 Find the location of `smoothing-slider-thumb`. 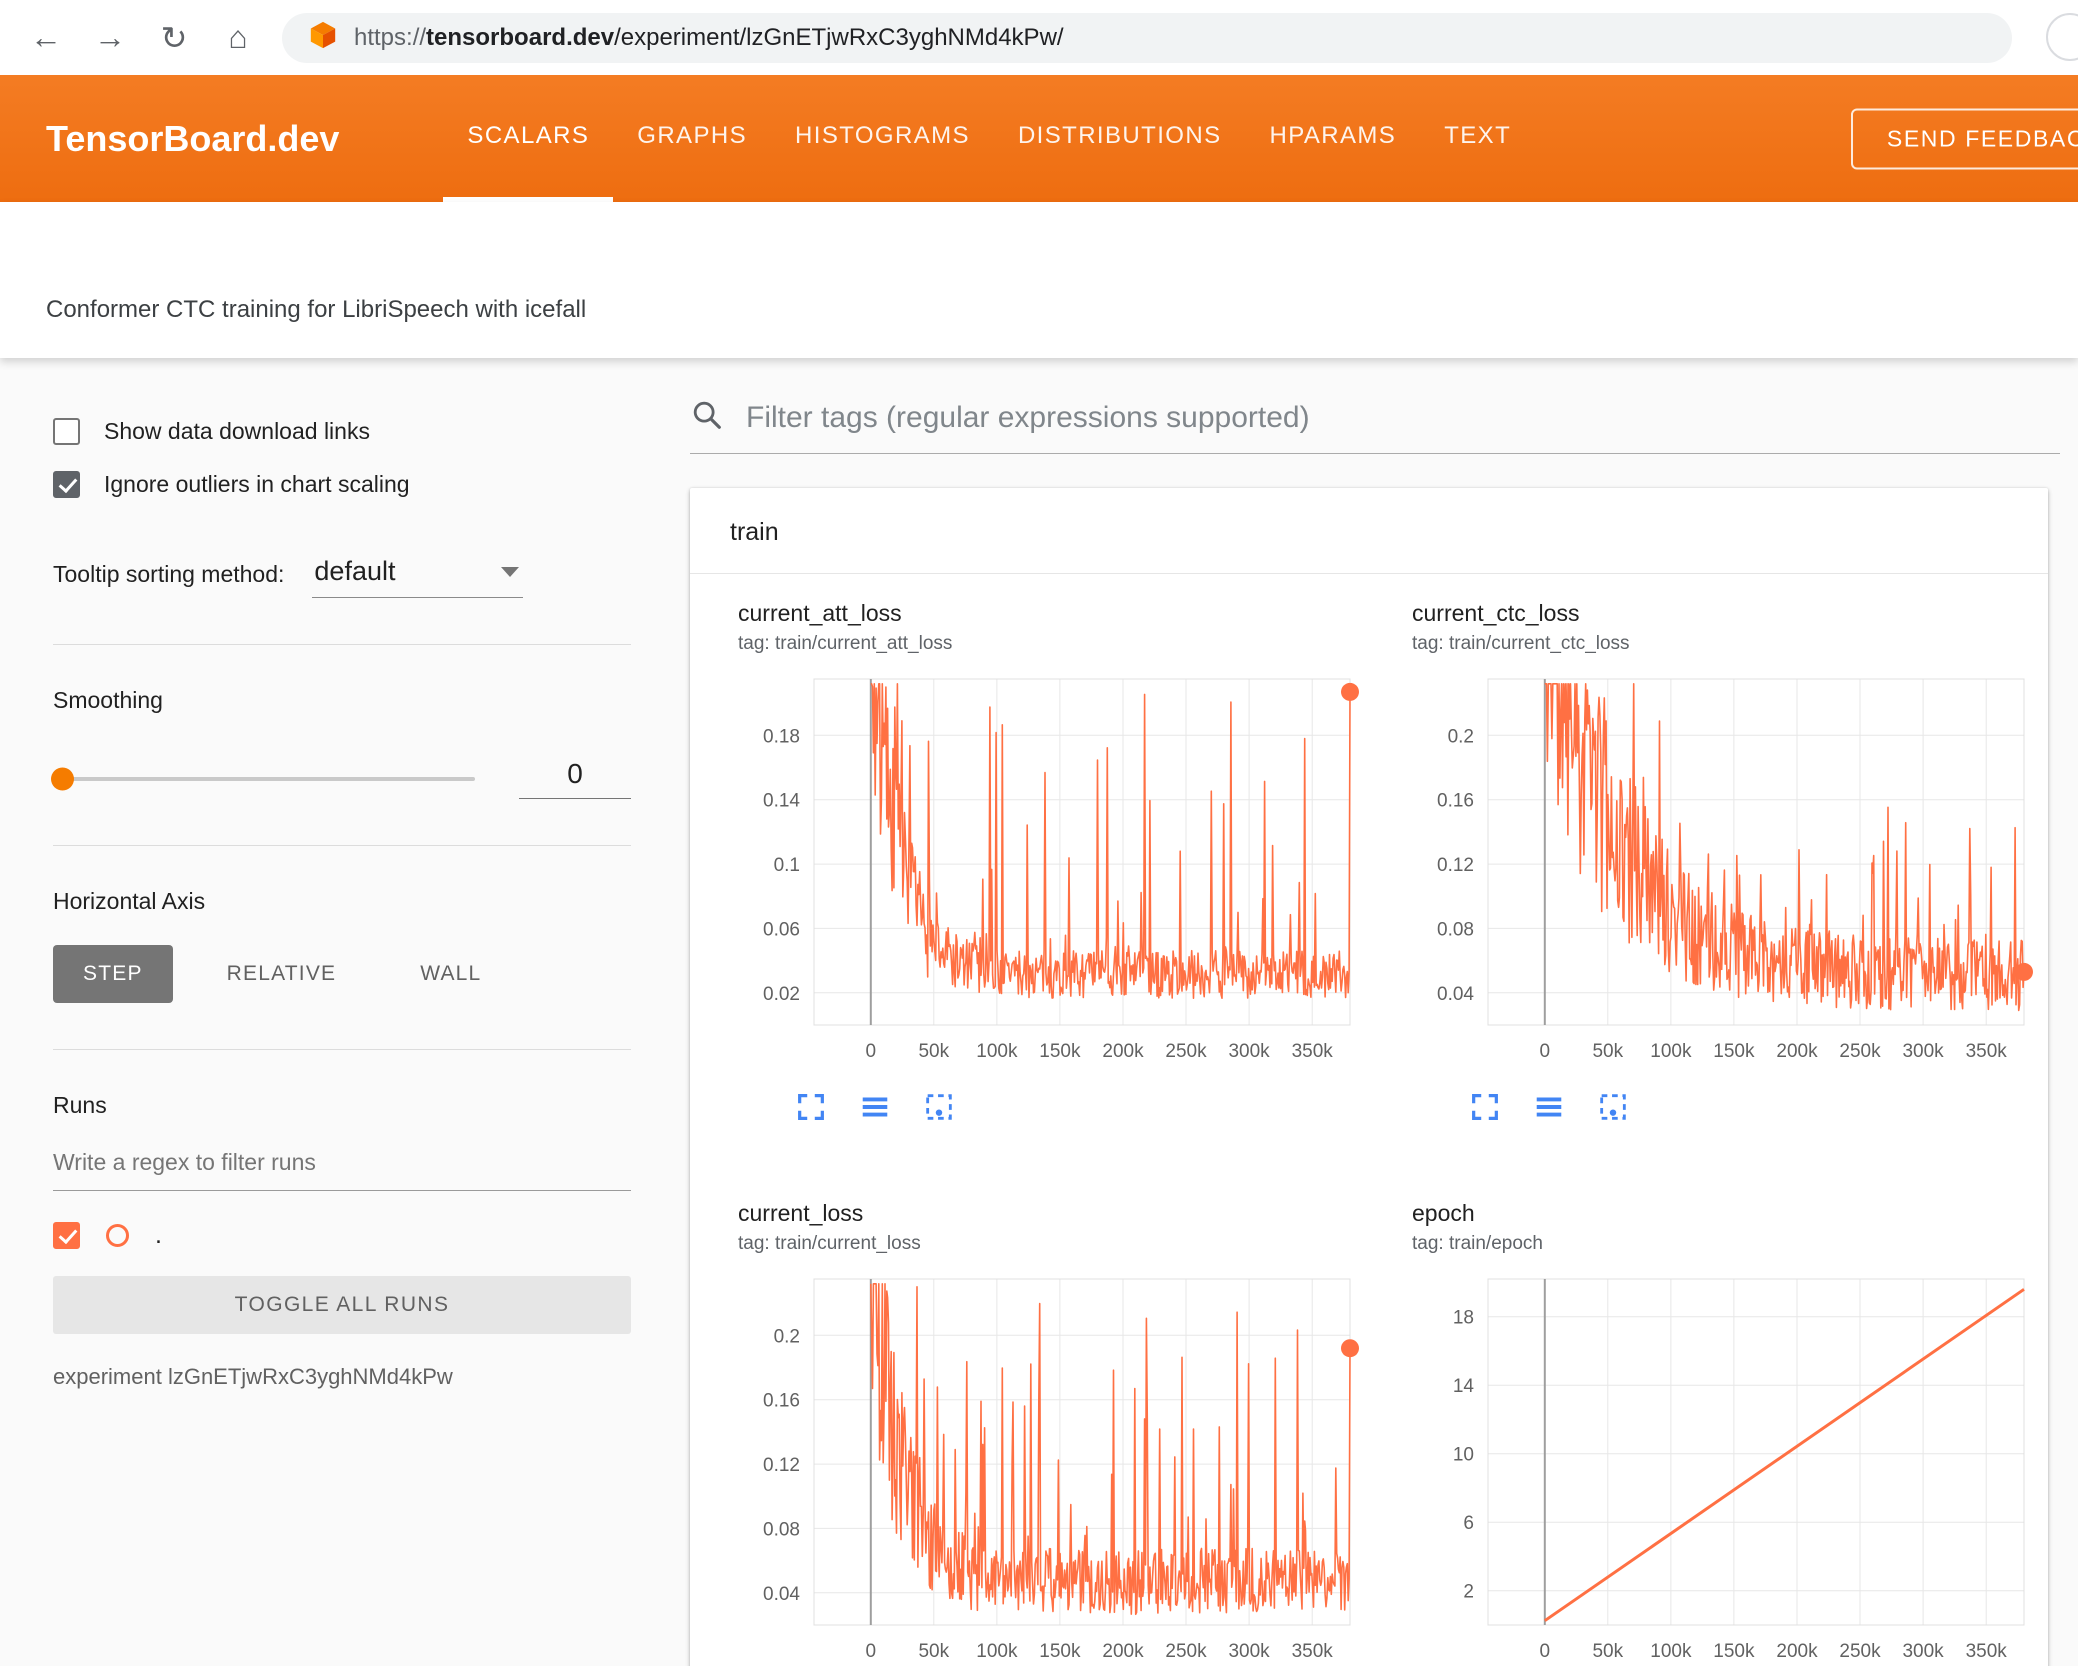

smoothing-slider-thumb is located at coordinates (62, 778).